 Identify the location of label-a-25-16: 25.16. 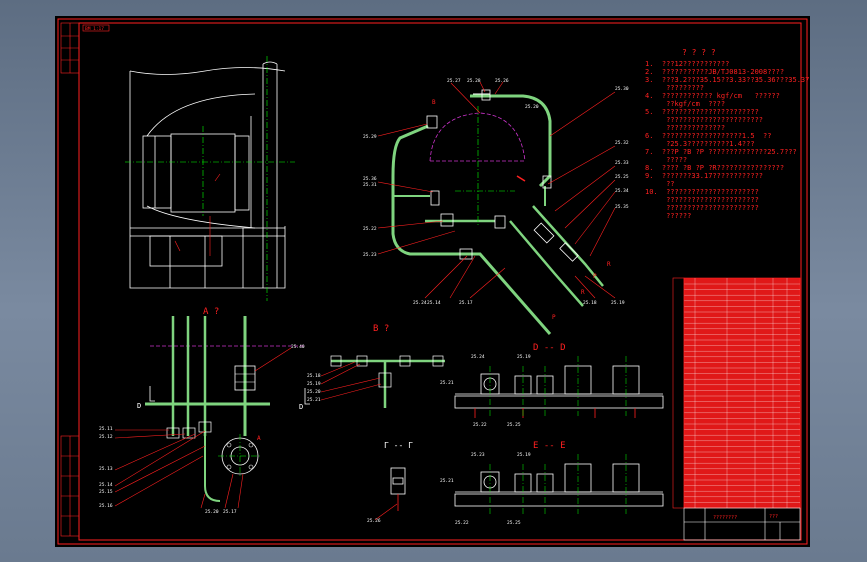
(106, 506).